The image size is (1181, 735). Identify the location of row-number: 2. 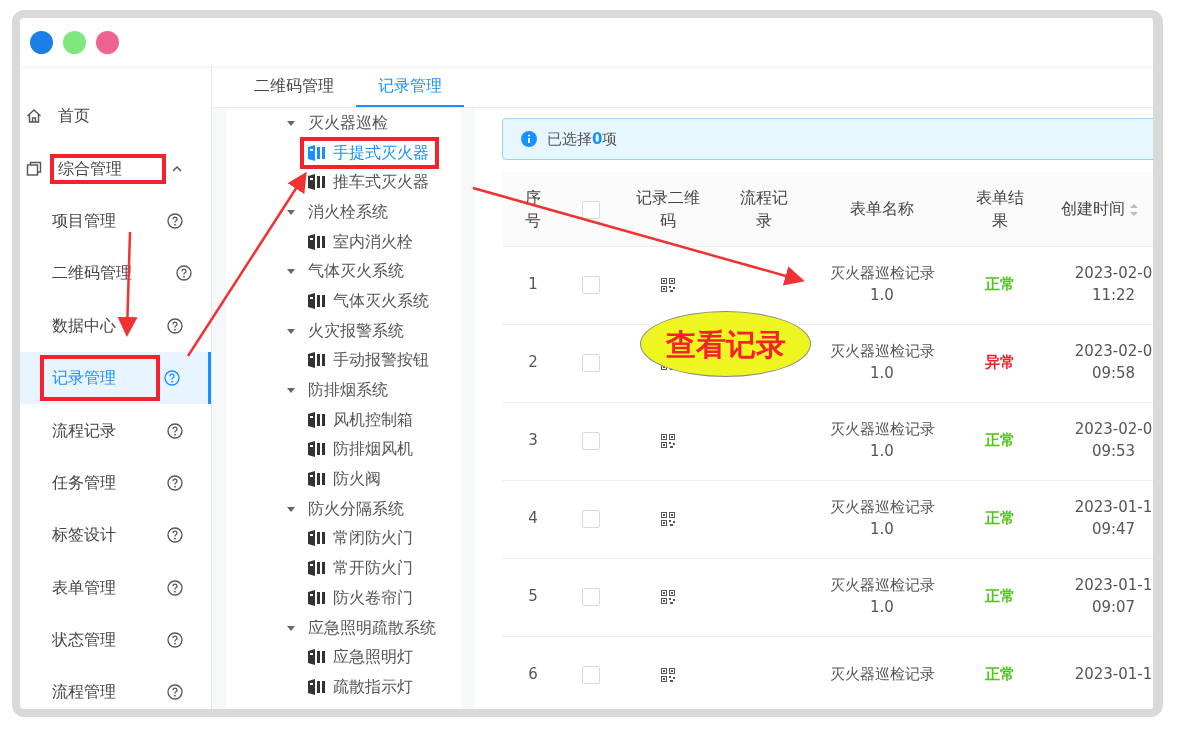
(533, 363).